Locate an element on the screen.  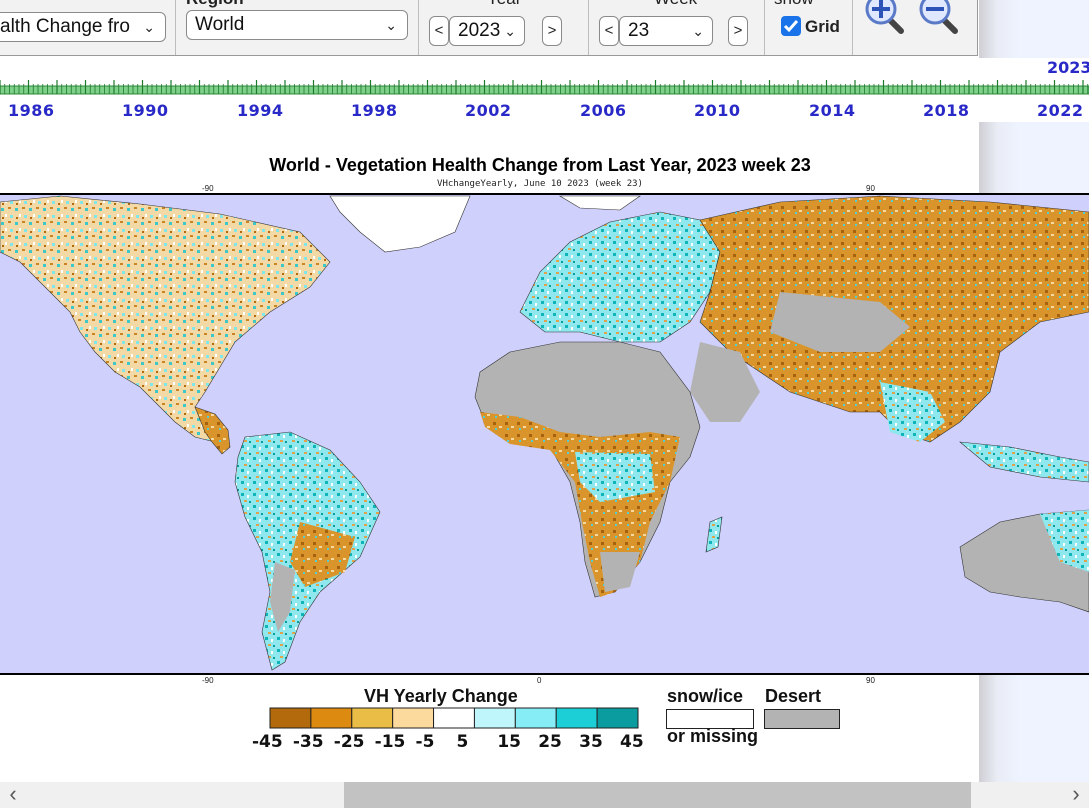
year-next-button: > is located at coordinates (552, 31).